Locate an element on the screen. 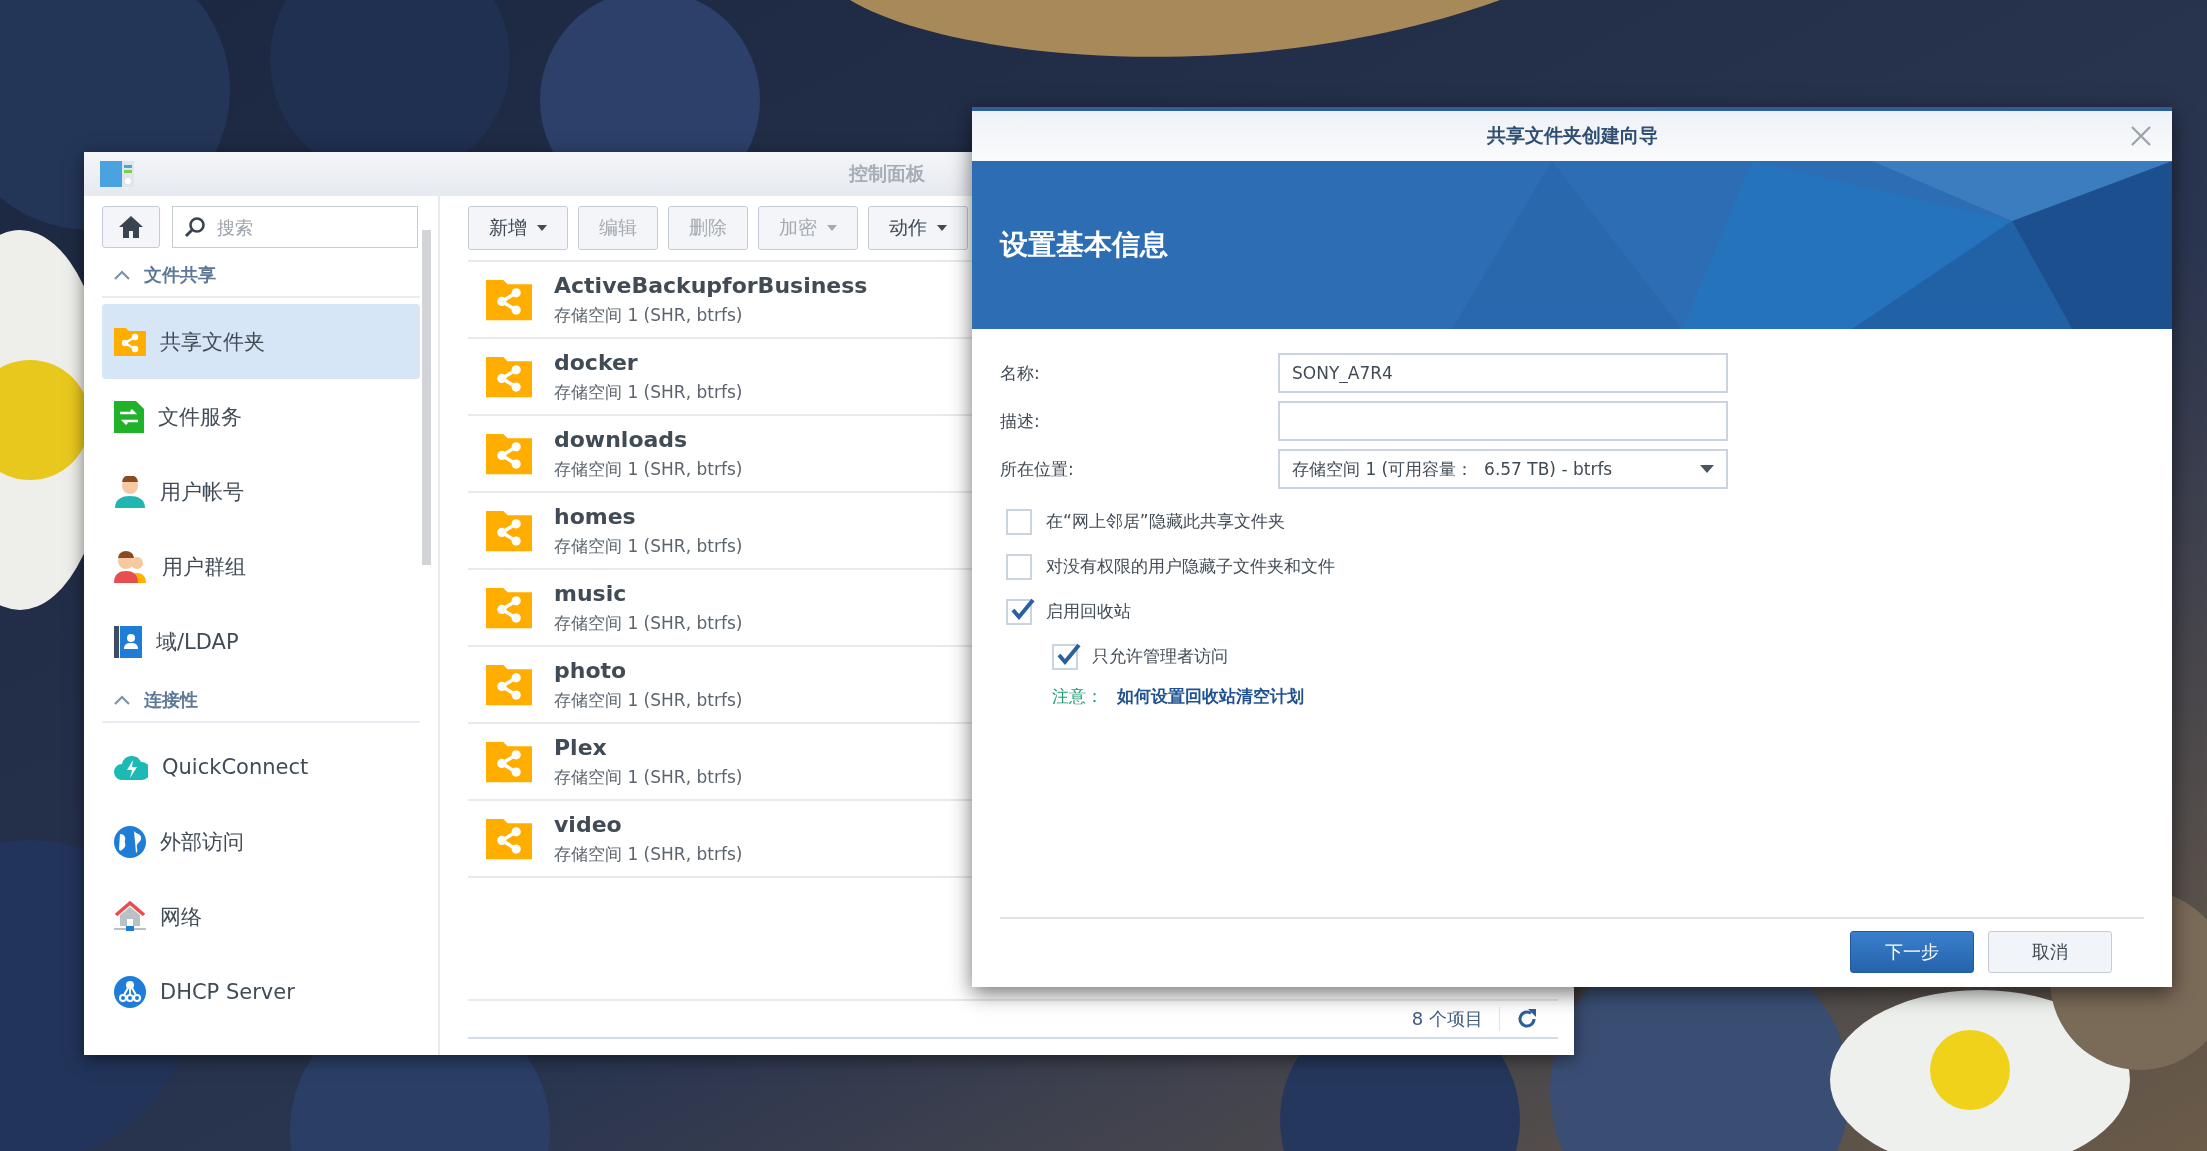 This screenshot has height=1151, width=2207. sidebar-item: 文件服务 is located at coordinates (261, 416).